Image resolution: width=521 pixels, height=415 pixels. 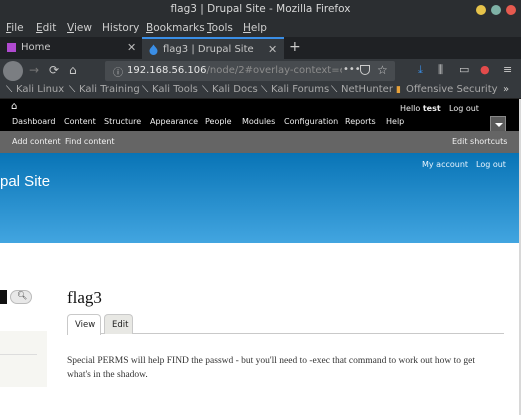 What do you see at coordinates (170, 89) in the screenshot?
I see `bookmark-kali-tools: ⟍ Kali Tools` at bounding box center [170, 89].